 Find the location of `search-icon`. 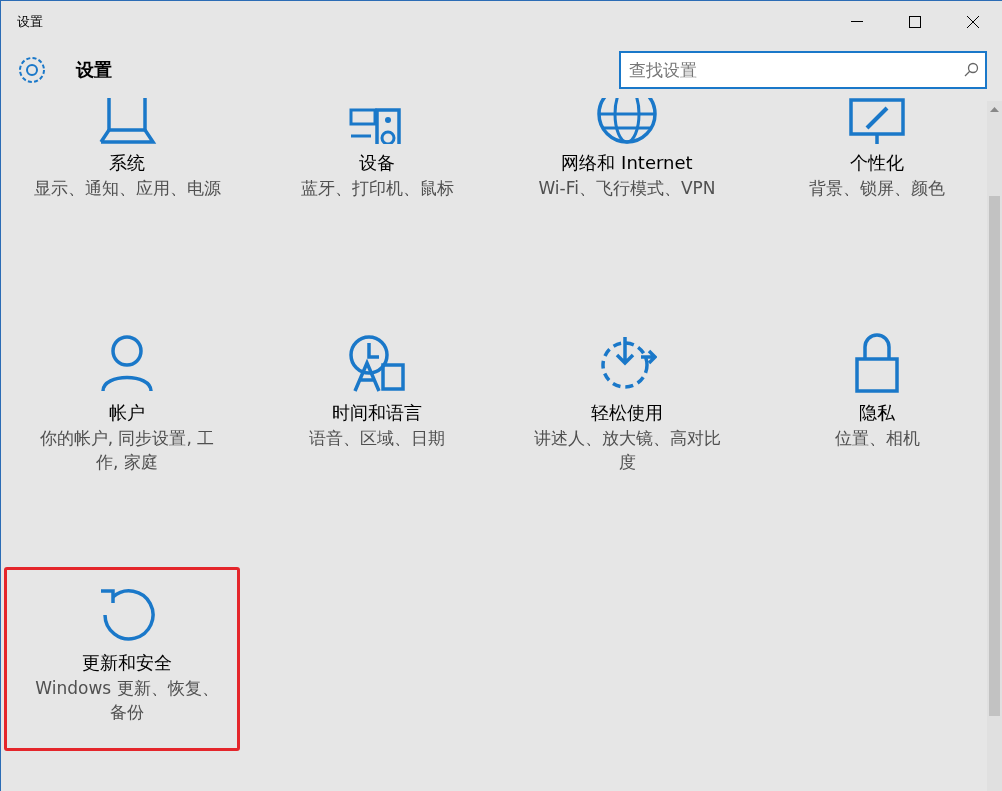

search-icon is located at coordinates (971, 70).